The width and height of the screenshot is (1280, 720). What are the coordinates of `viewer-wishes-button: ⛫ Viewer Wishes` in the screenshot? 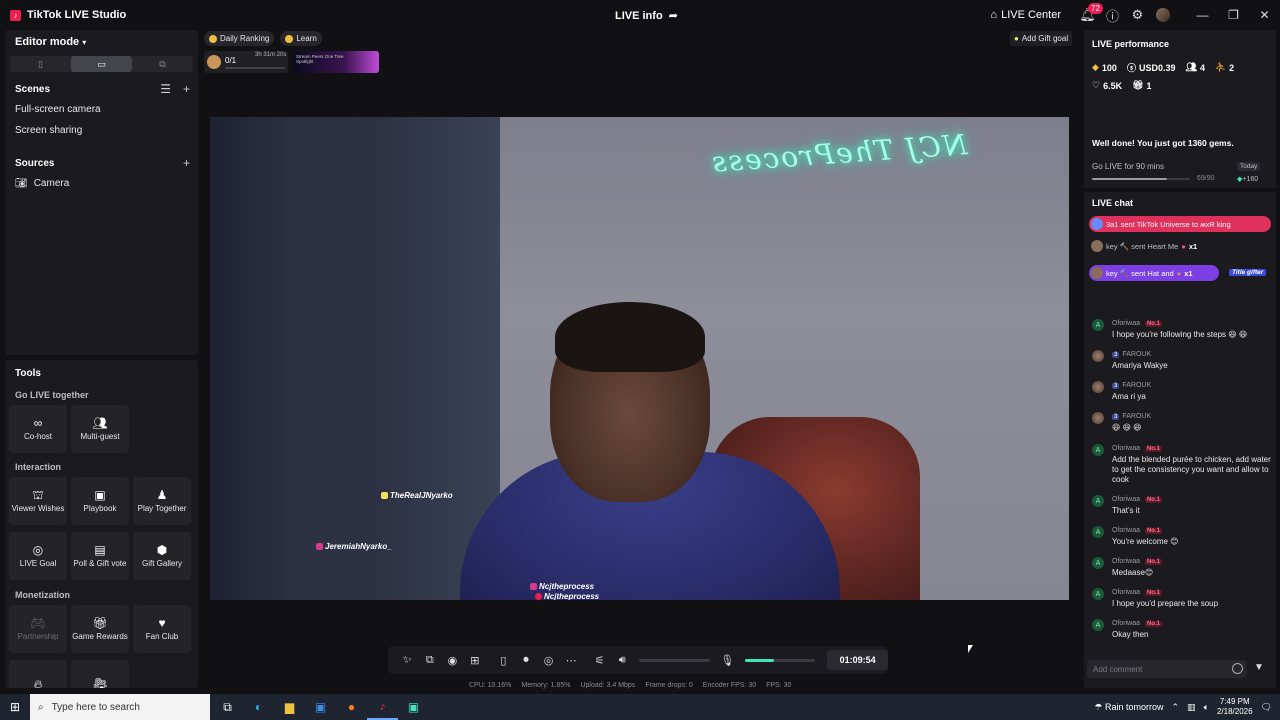 It's located at (38, 501).